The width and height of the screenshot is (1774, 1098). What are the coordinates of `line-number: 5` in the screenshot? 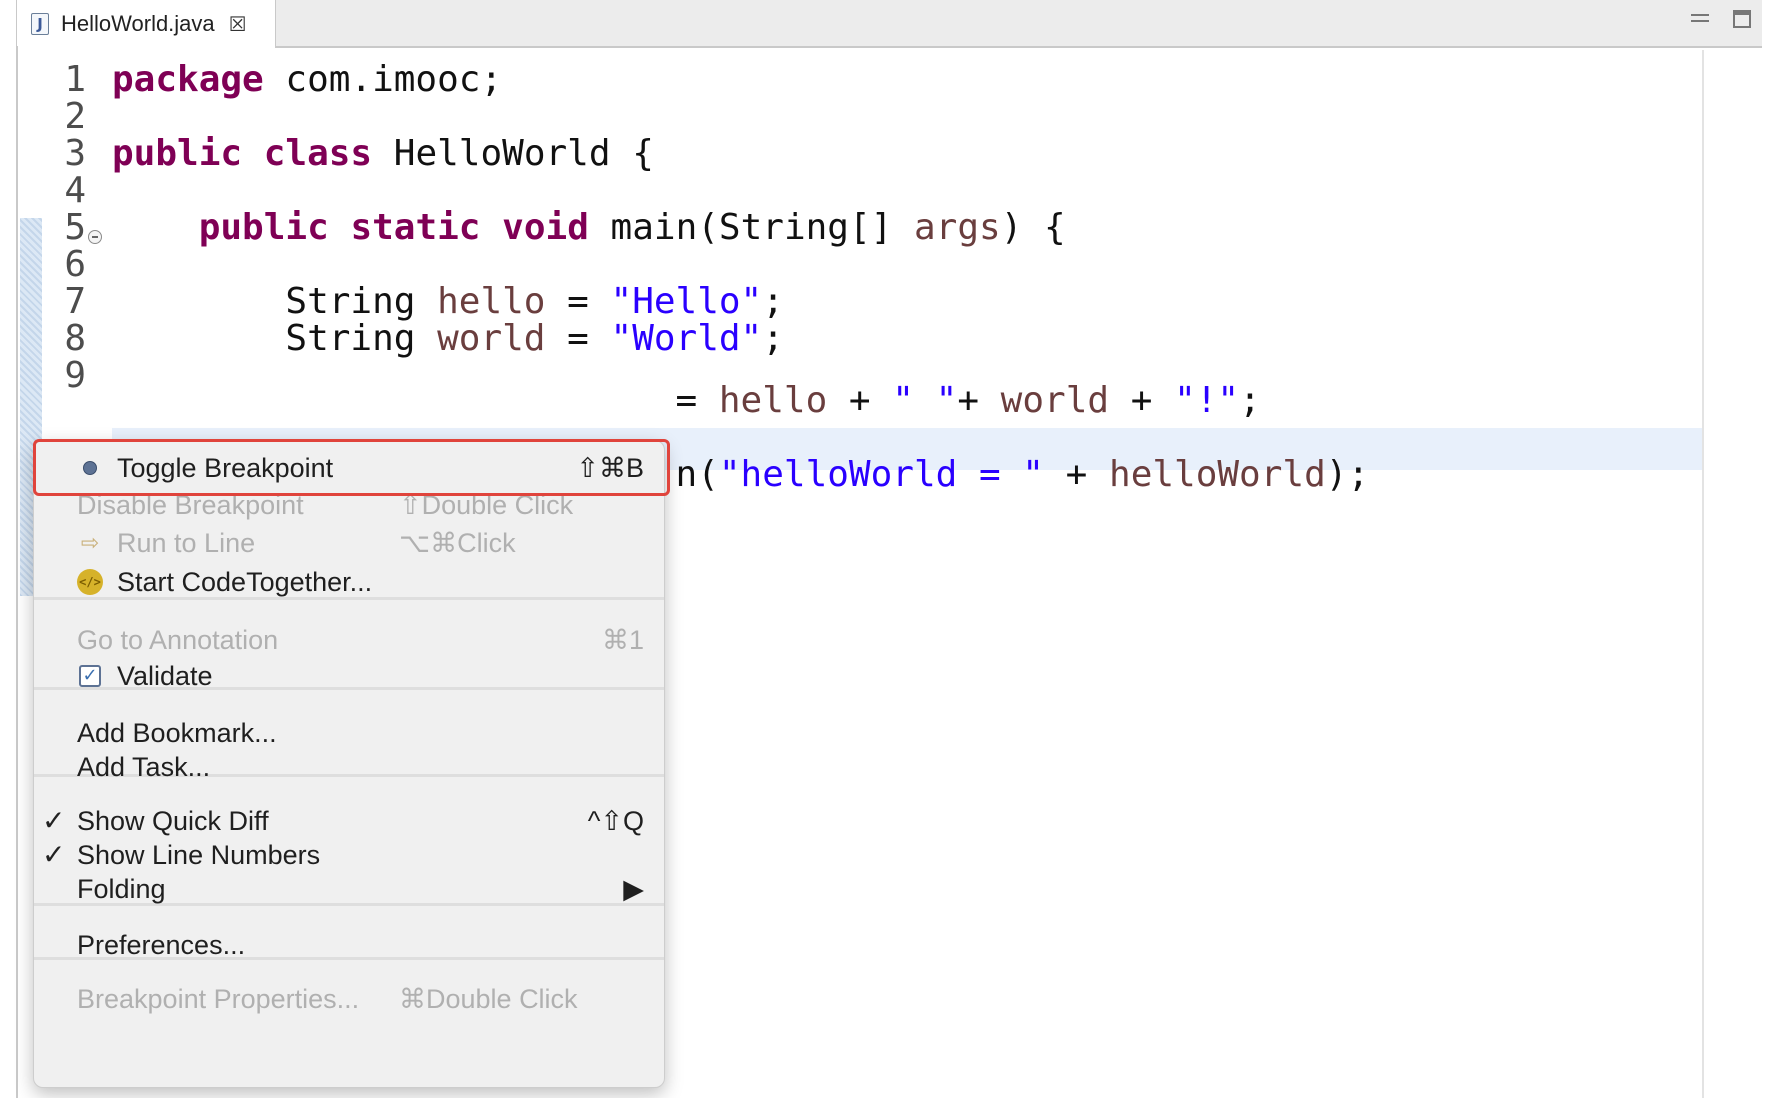 It's located at (75, 227).